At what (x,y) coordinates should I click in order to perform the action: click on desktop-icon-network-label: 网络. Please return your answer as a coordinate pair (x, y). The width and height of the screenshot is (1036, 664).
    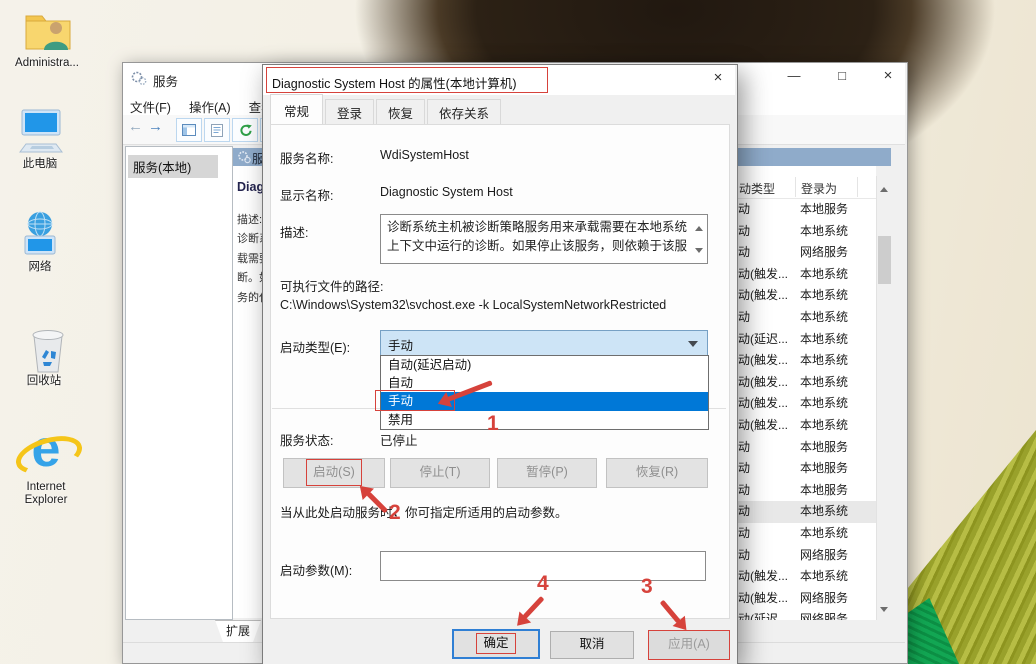
    Looking at the image, I should click on (40, 267).